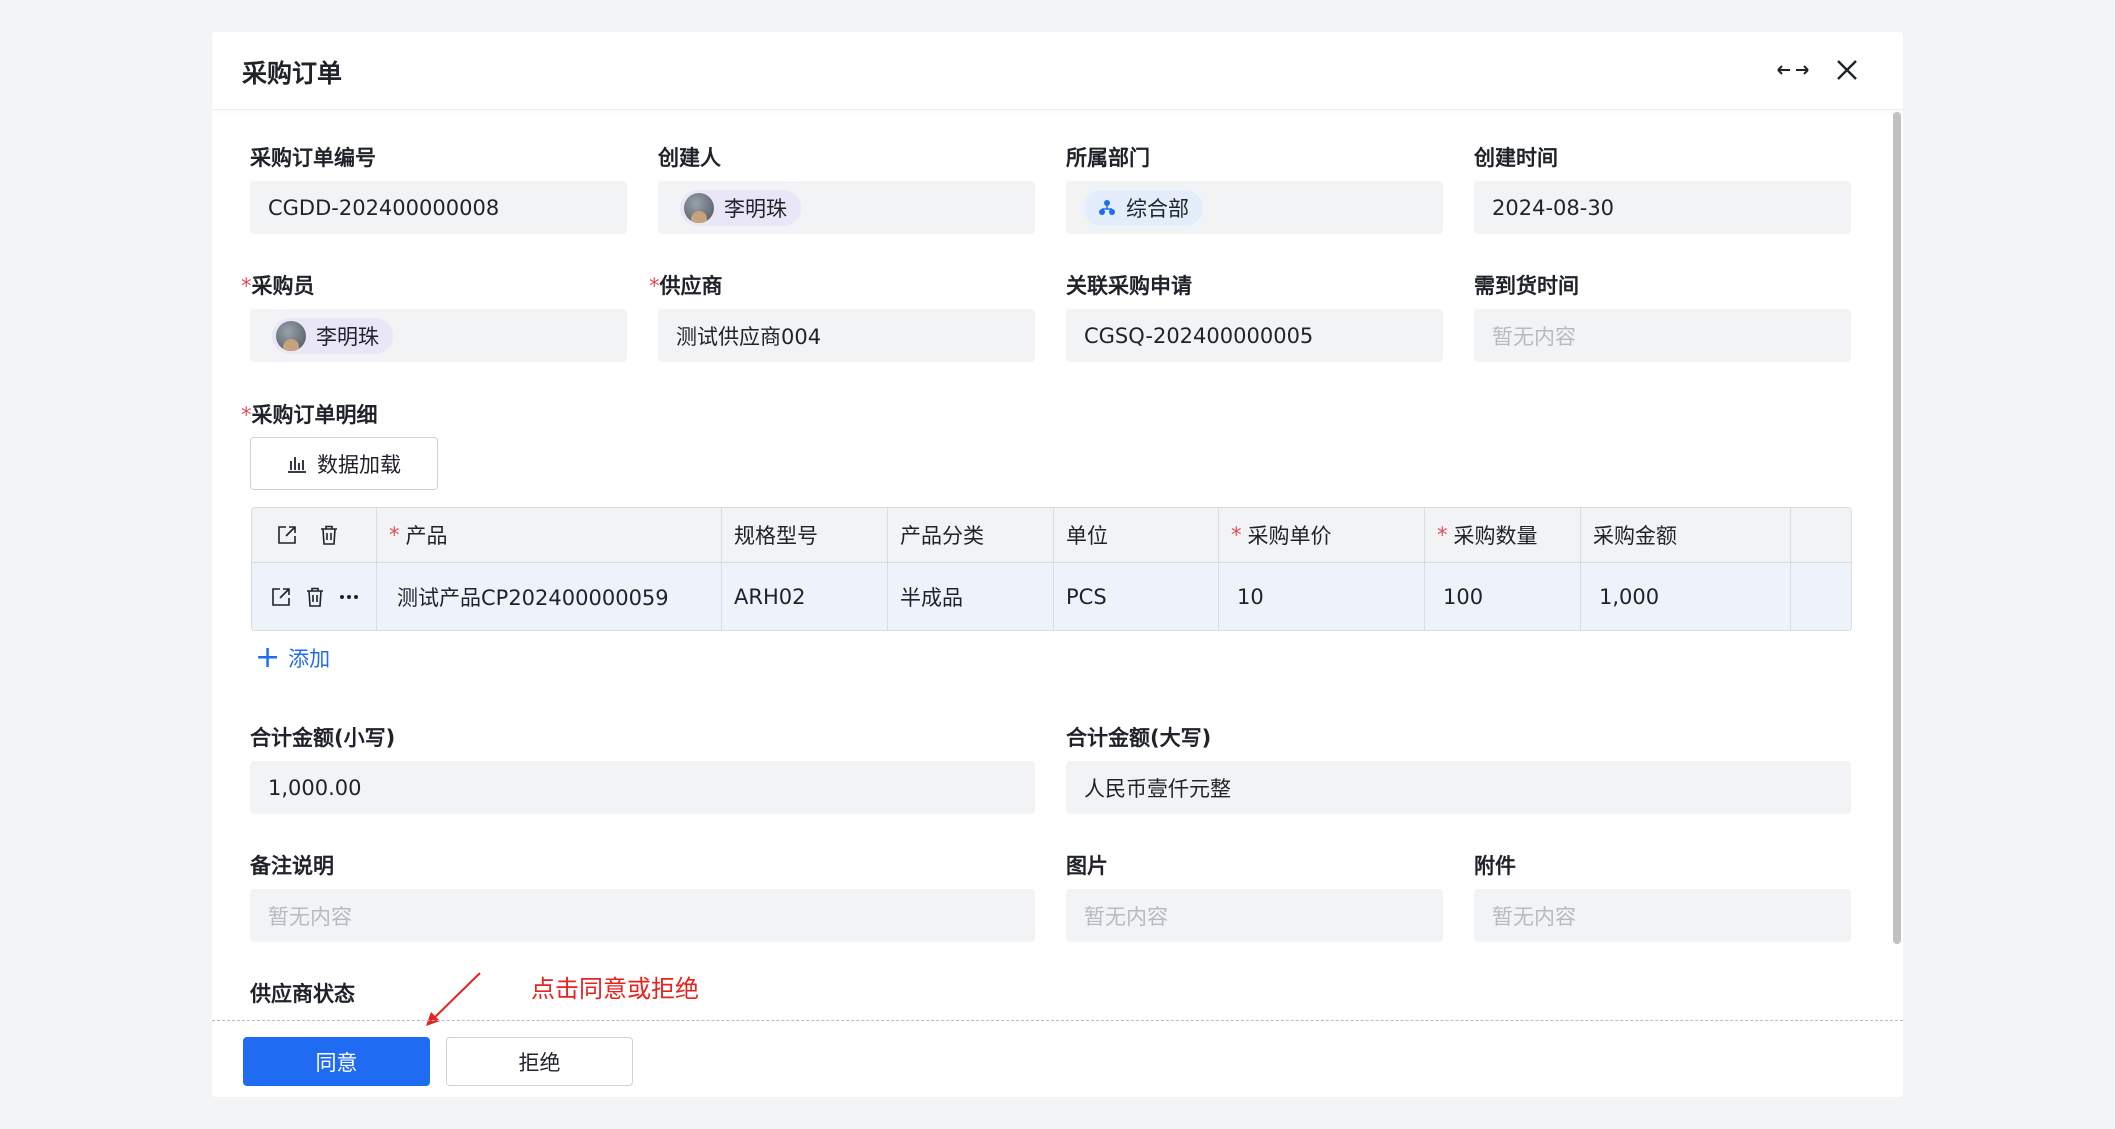 The image size is (2115, 1129). I want to click on details-label: *采购订单明细, so click(309, 415).